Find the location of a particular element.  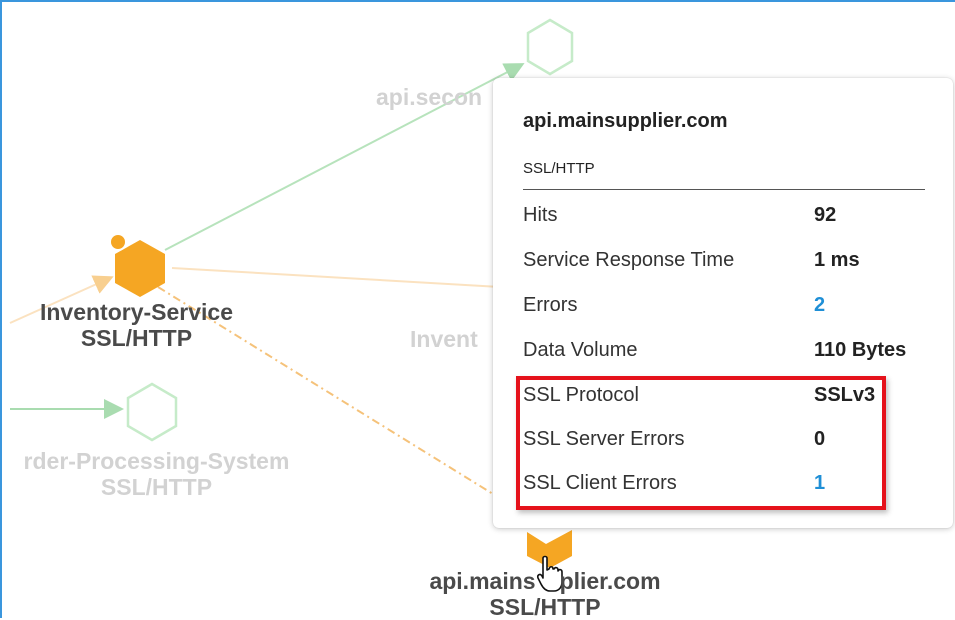

metric-row-response-time: Service Response Time 1 ms is located at coordinates (728, 264).